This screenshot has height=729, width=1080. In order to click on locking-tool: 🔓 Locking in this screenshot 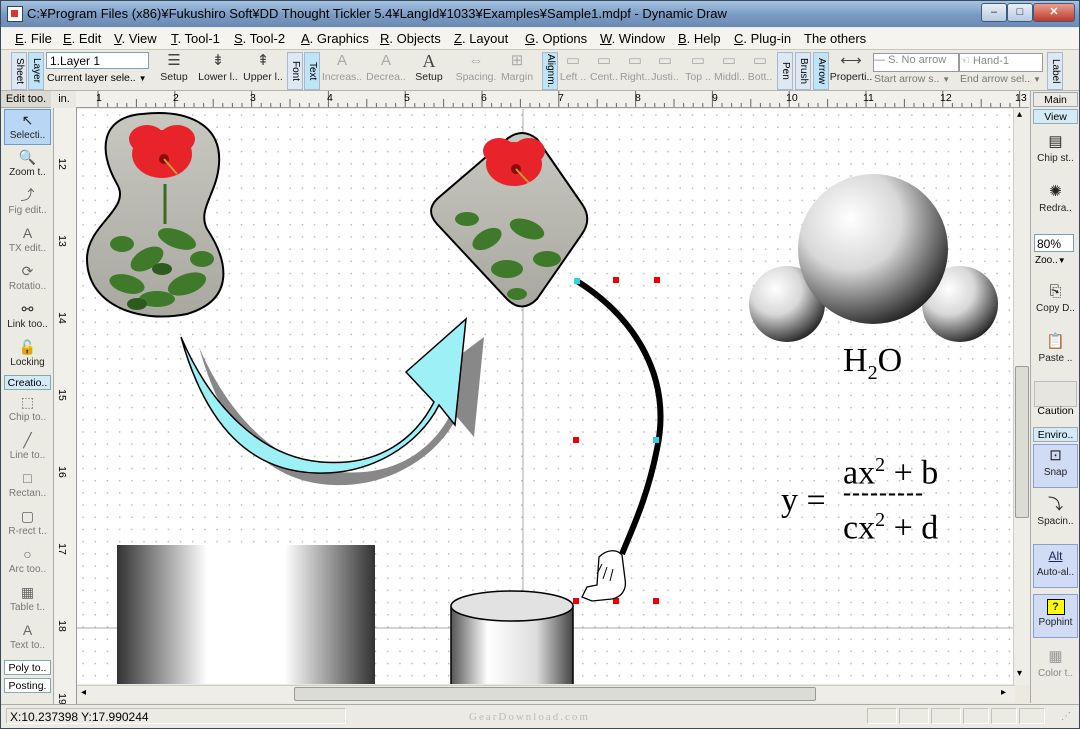, I will do `click(27, 355)`.